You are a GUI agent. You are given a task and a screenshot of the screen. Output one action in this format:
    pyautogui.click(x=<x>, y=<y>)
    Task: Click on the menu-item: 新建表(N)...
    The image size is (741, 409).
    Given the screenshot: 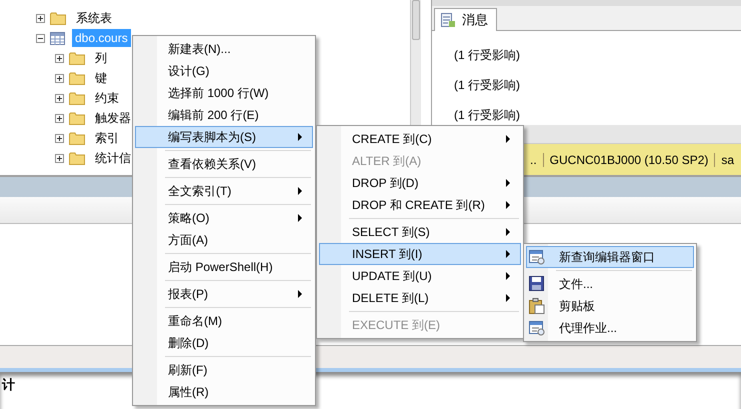 What is the action you would take?
    pyautogui.click(x=224, y=49)
    